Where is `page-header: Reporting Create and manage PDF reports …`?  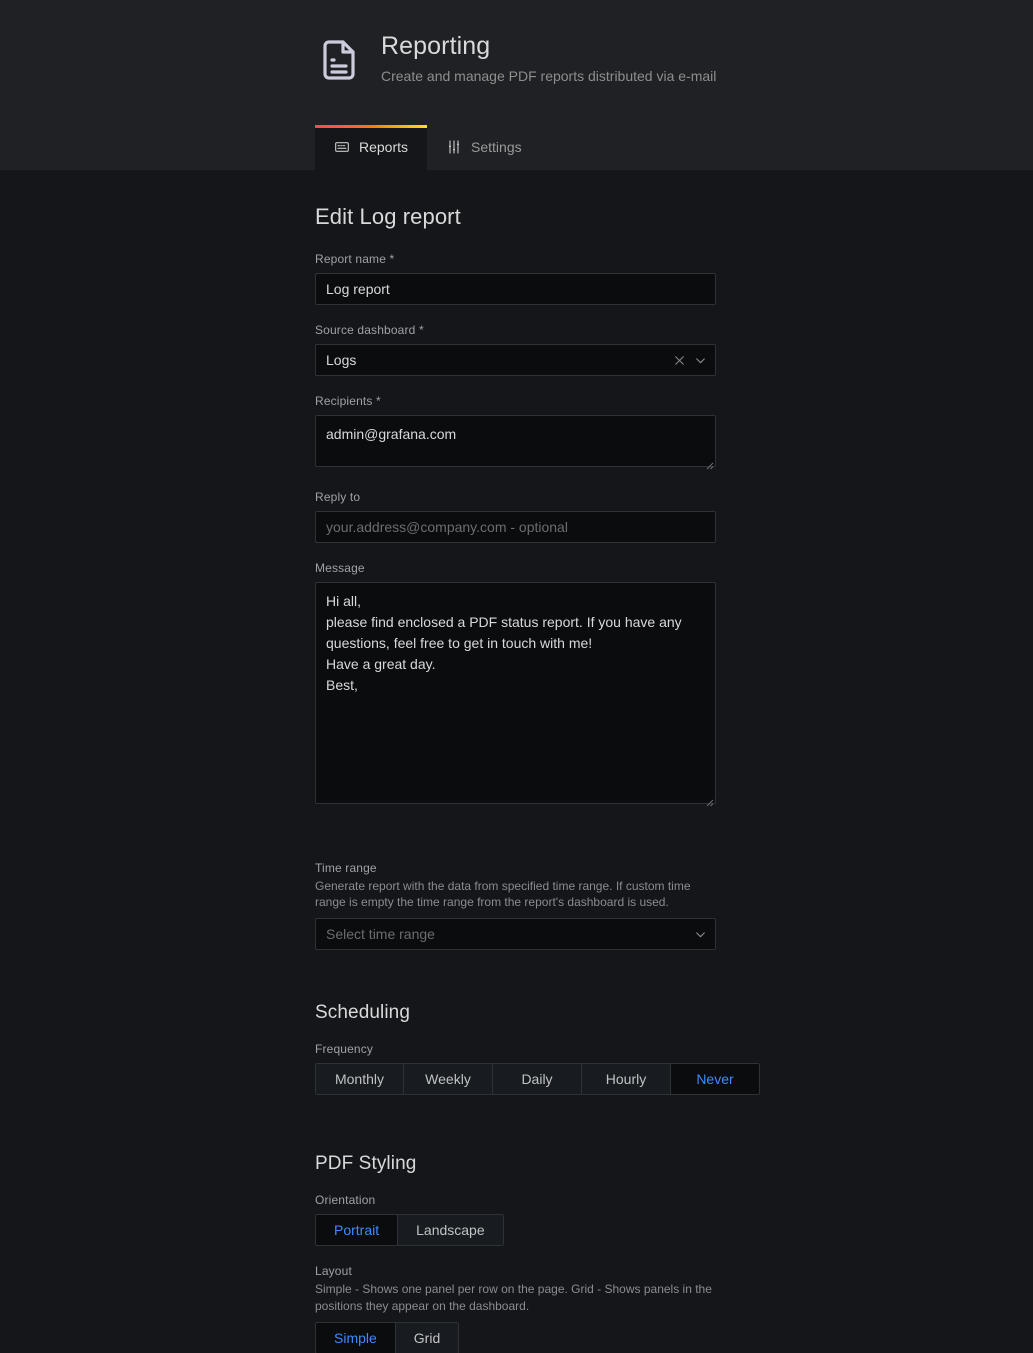
page-header: Reporting Create and manage PDF reports … is located at coordinates (516, 85).